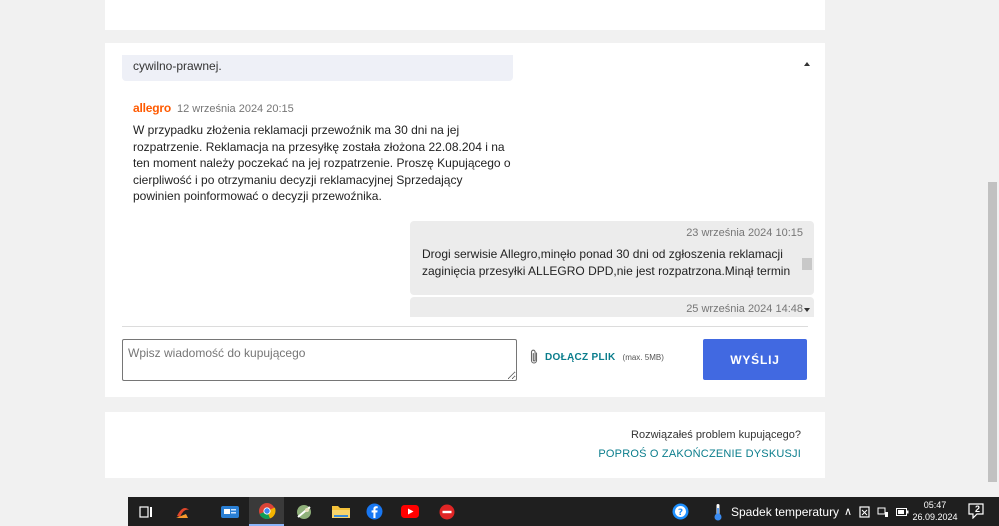 Image resolution: width=999 pixels, height=526 pixels. I want to click on earlier-message-text: cywilno-prawnej., so click(177, 66).